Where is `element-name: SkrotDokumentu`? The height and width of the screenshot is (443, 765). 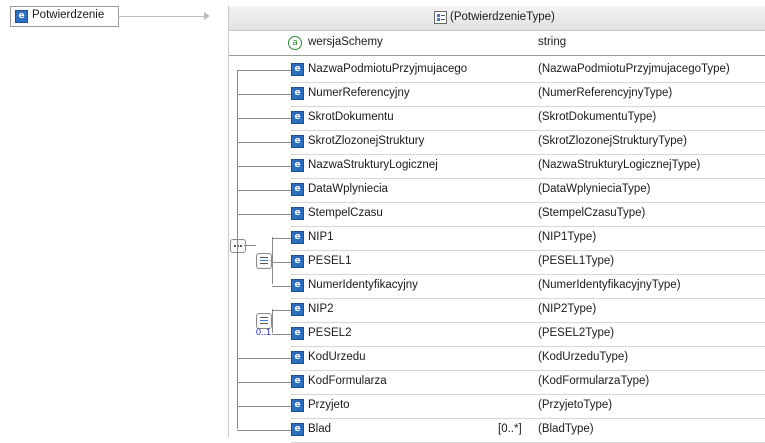 element-name: SkrotDokumentu is located at coordinates (351, 117).